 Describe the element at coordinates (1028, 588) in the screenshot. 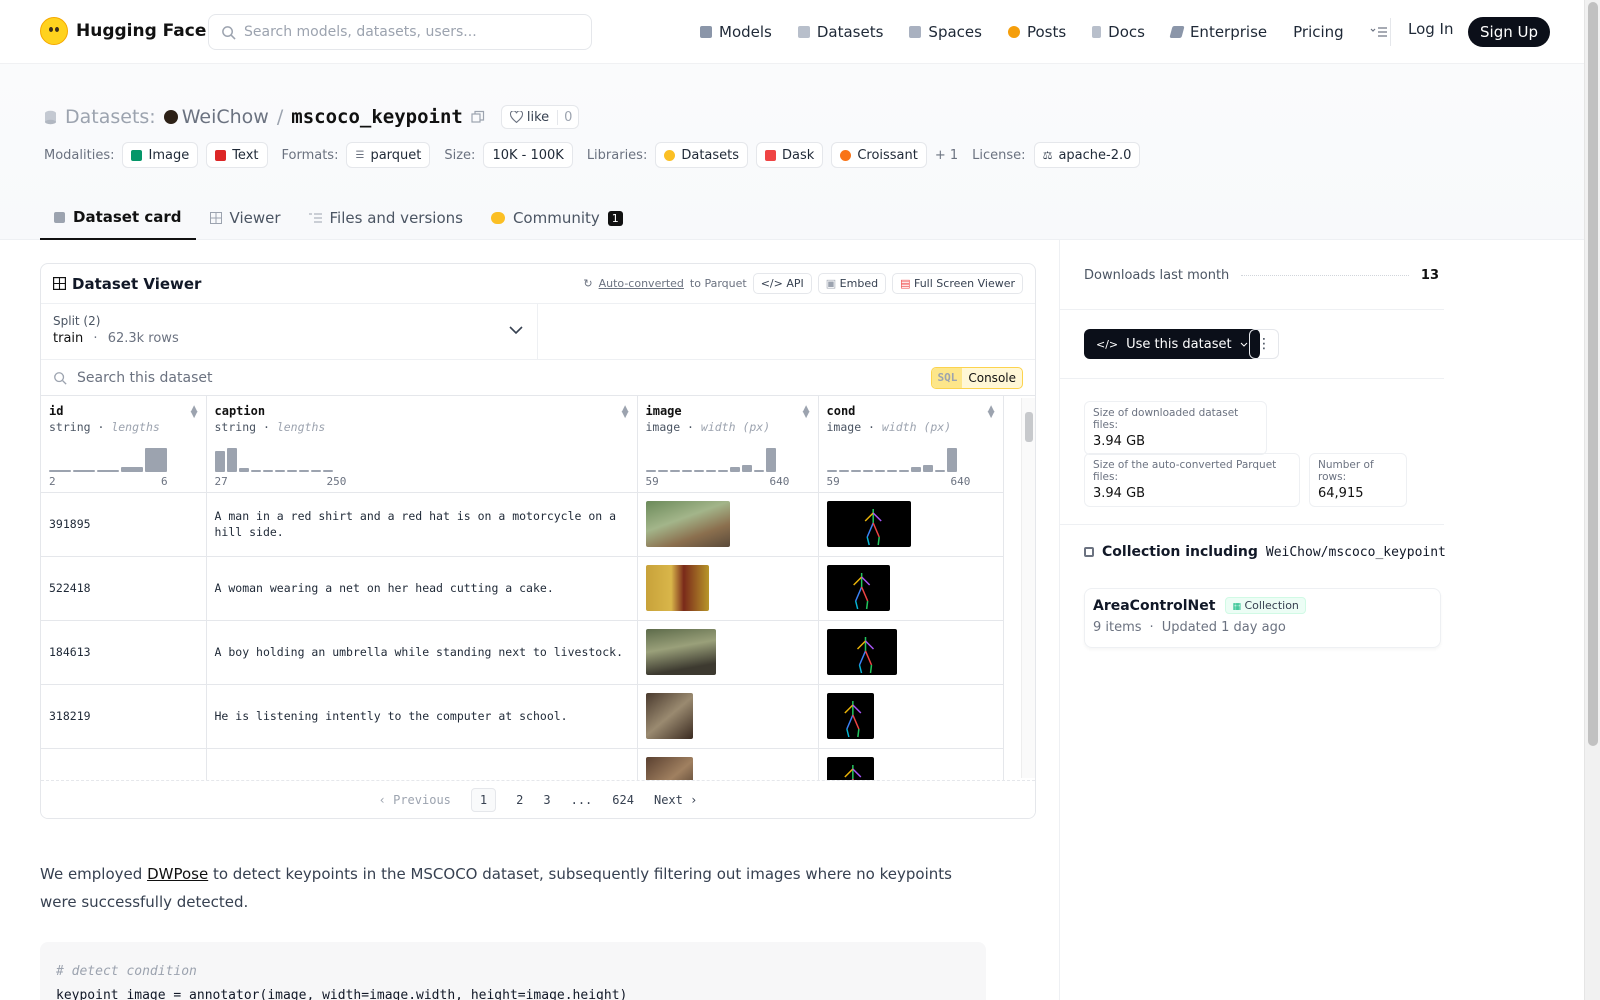

I see `table-scrollbar` at that location.